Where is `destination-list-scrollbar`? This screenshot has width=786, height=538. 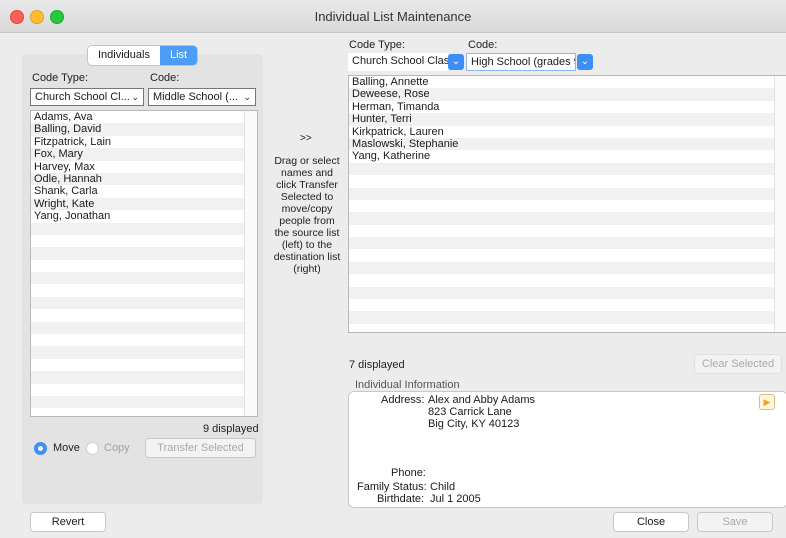
destination-list-scrollbar is located at coordinates (780, 204).